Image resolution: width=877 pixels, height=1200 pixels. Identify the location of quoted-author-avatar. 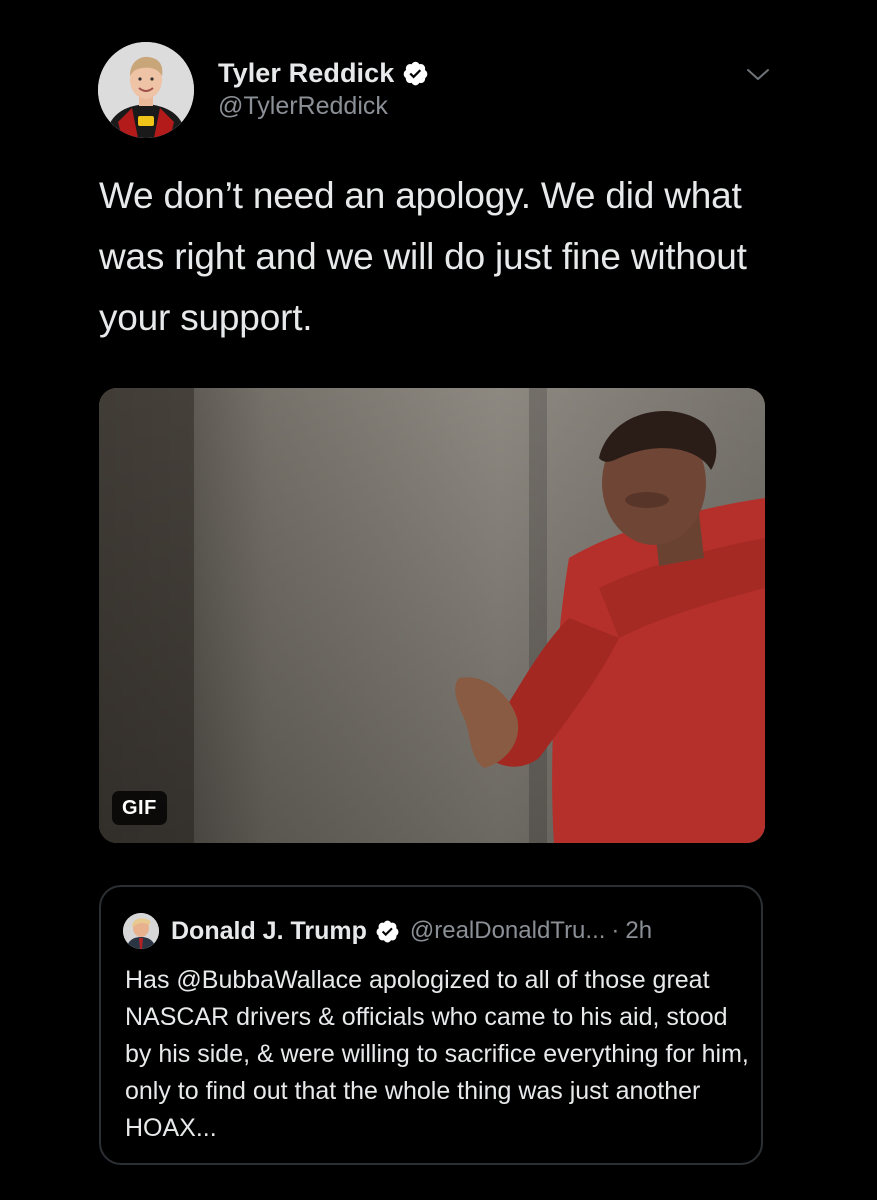
(141, 931).